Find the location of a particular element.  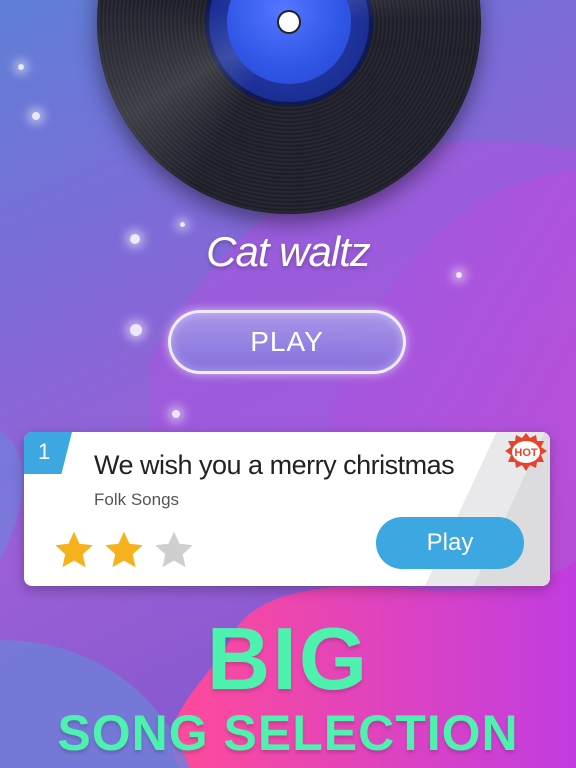

star-rating is located at coordinates (124, 550).